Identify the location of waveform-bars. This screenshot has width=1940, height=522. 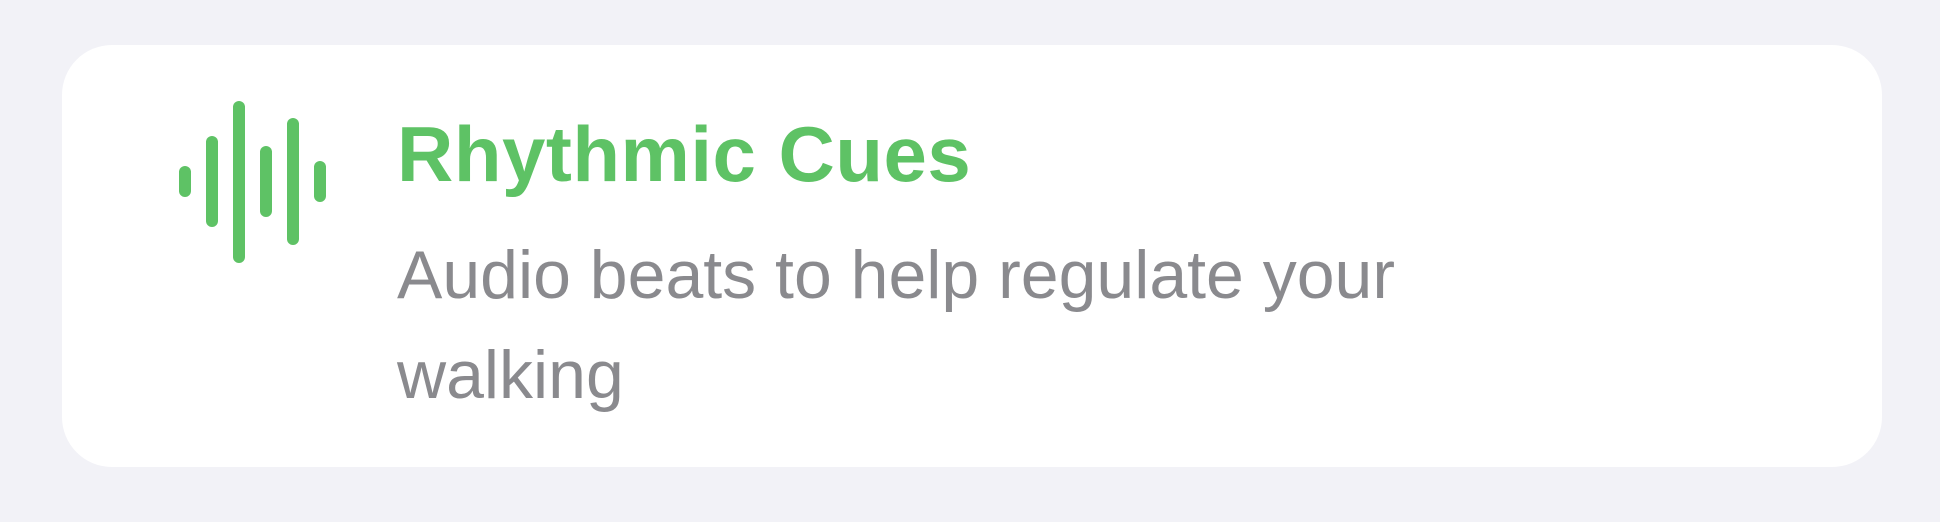
(252, 182).